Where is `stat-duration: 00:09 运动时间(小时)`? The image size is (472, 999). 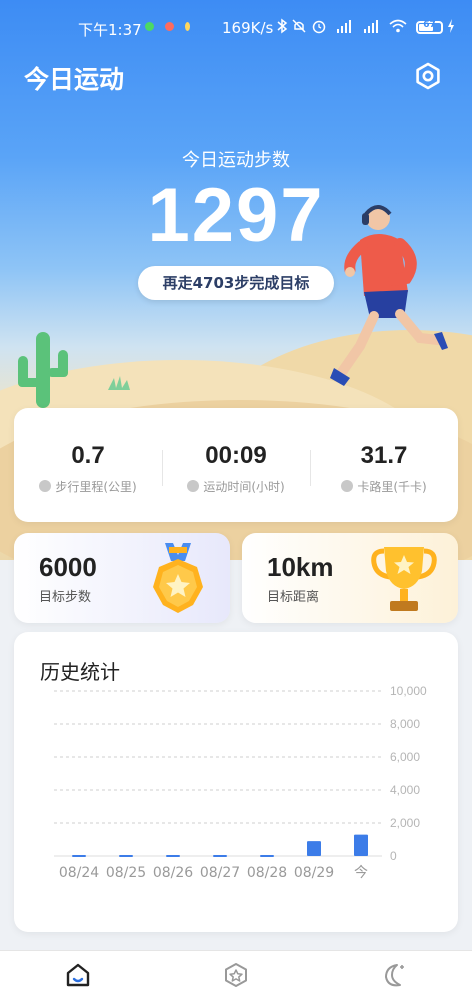 stat-duration: 00:09 运动时间(小时) is located at coordinates (236, 465).